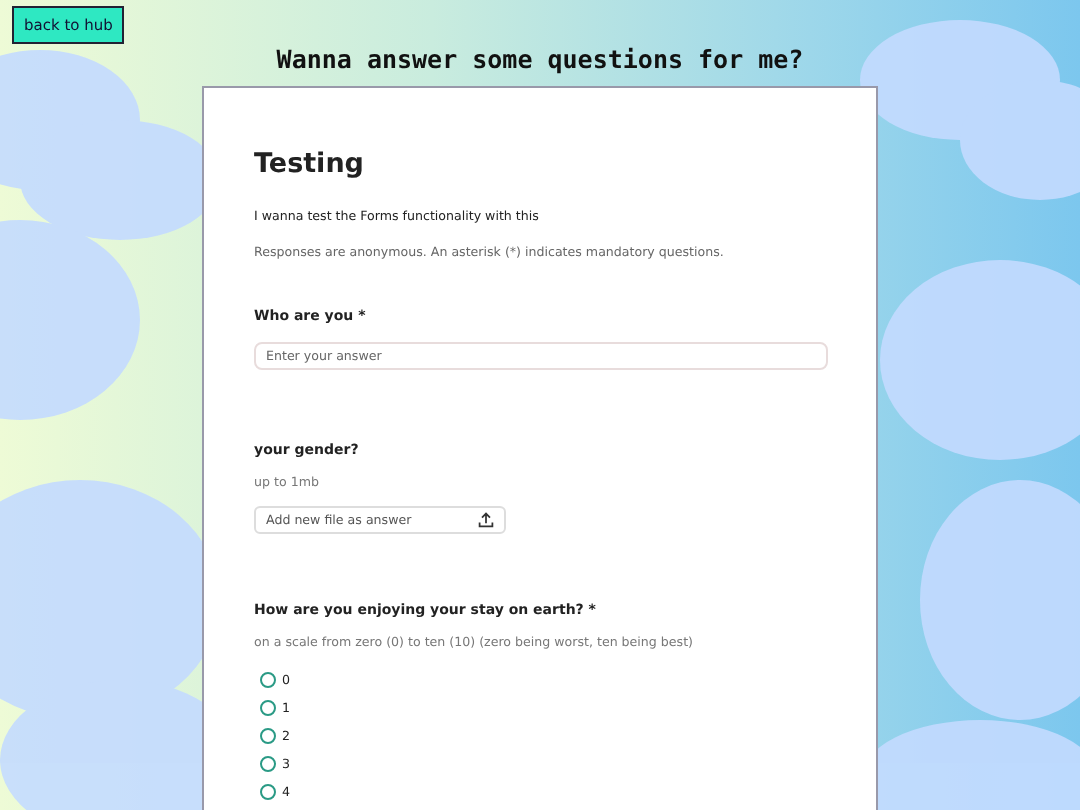 The image size is (1080, 810). I want to click on form-title: Testing, so click(310, 164).